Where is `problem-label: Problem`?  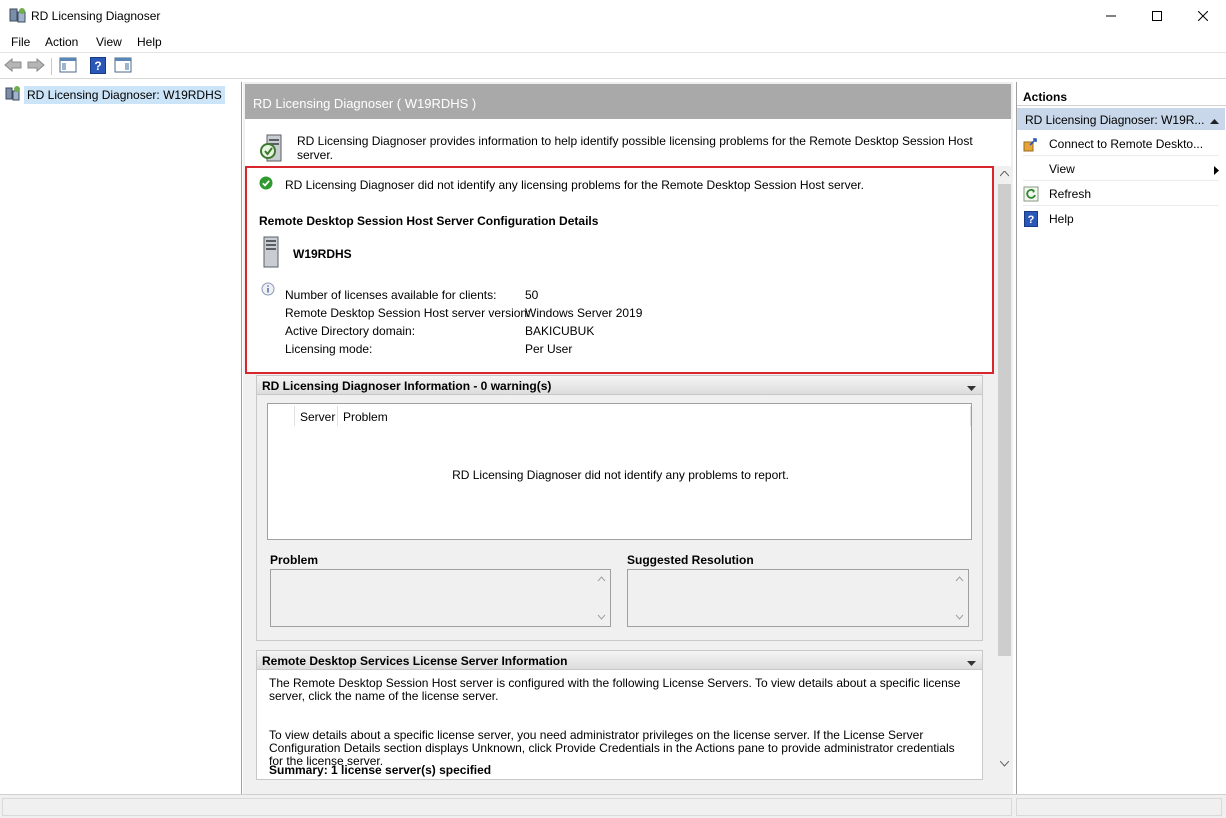
problem-label: Problem is located at coordinates (294, 560).